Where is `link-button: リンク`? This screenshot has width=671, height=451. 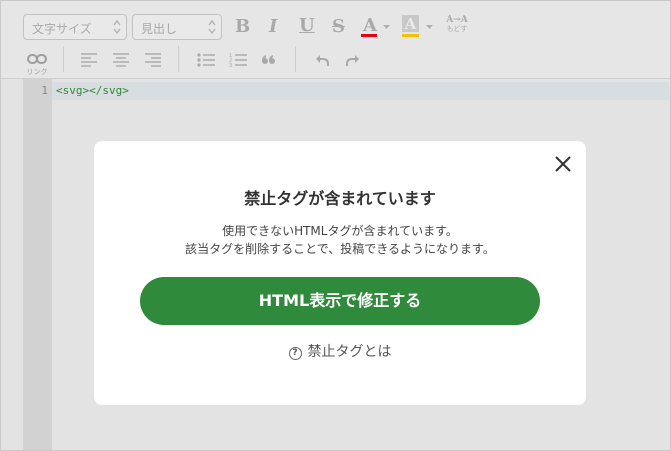 link-button: リンク is located at coordinates (37, 62).